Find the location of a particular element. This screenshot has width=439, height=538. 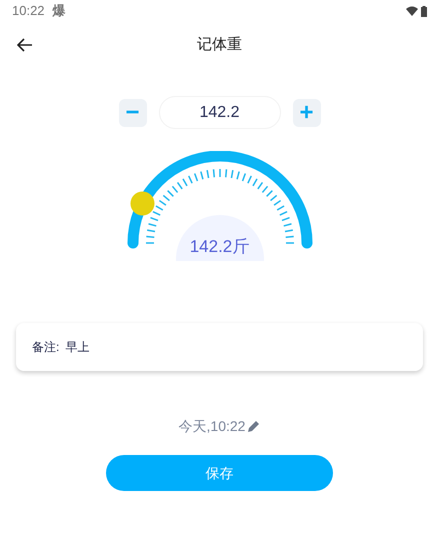

notification-icon: 爆 is located at coordinates (59, 11).